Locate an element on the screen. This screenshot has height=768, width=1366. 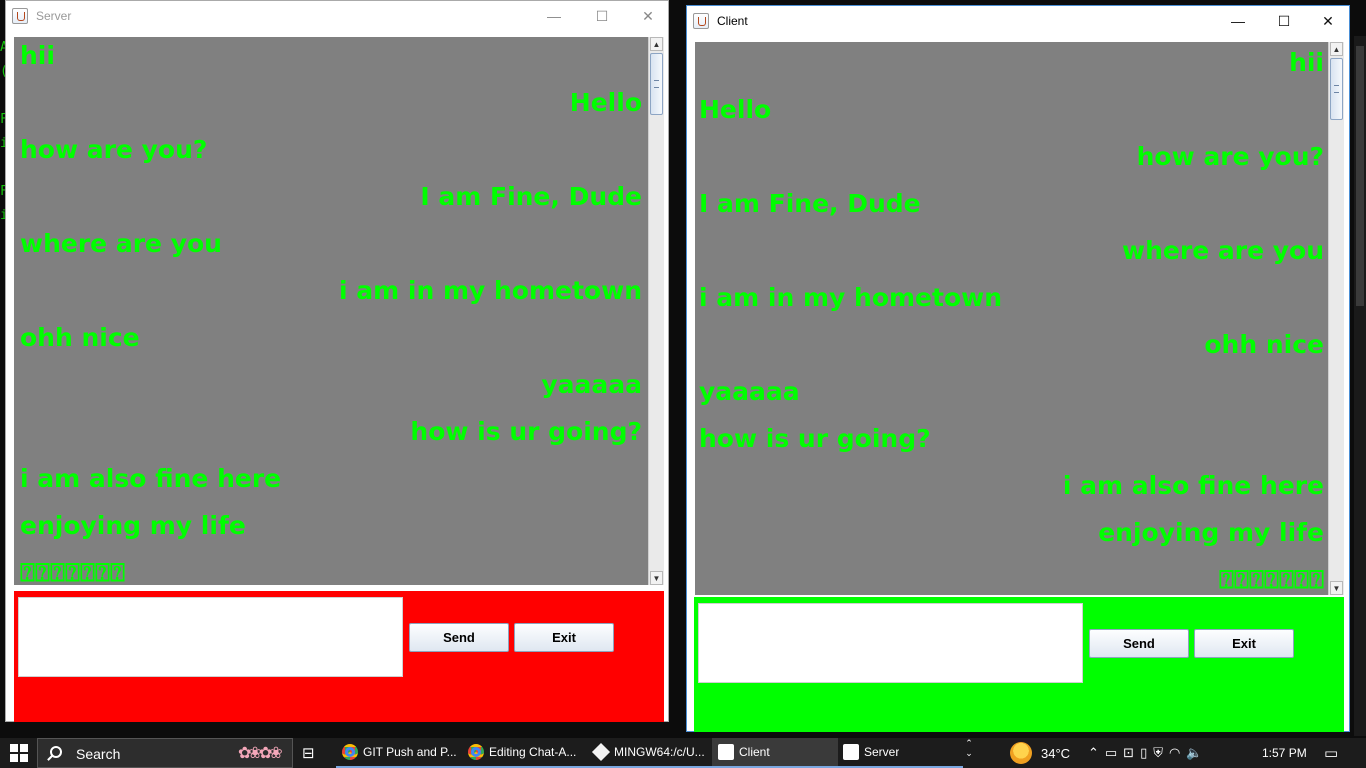
taskbar-scroll-chevrons: ⌃ ⌄ is located at coordinates (969, 753).